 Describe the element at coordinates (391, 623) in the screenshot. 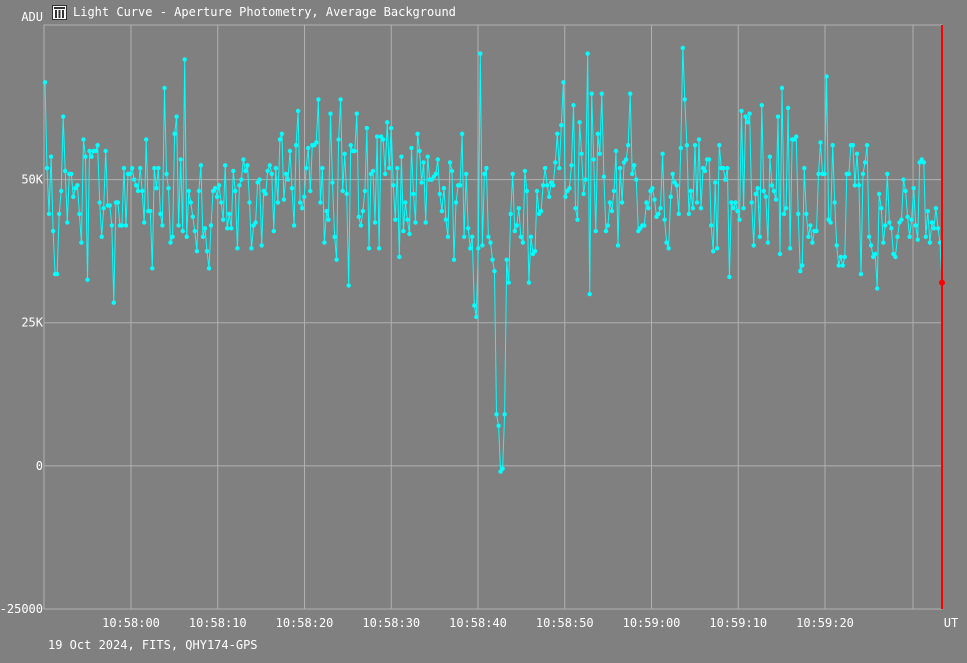

I see `x-tick-label: 10:58:30` at that location.